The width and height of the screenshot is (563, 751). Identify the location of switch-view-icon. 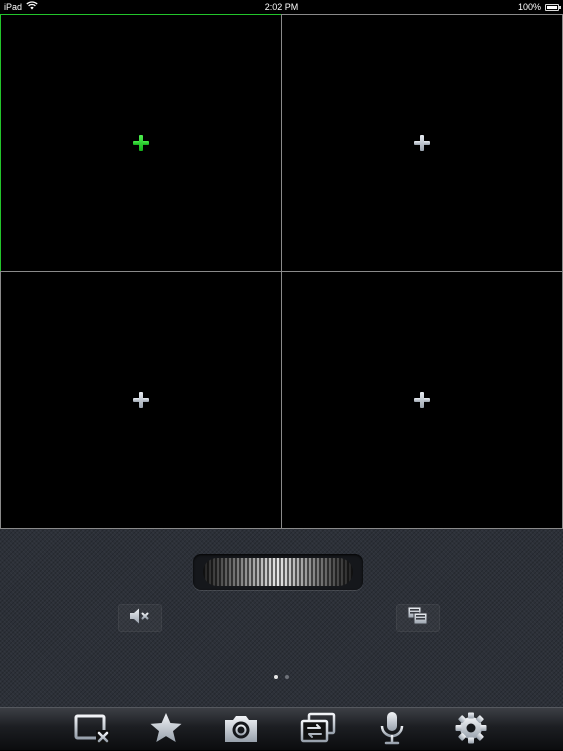
(318, 730).